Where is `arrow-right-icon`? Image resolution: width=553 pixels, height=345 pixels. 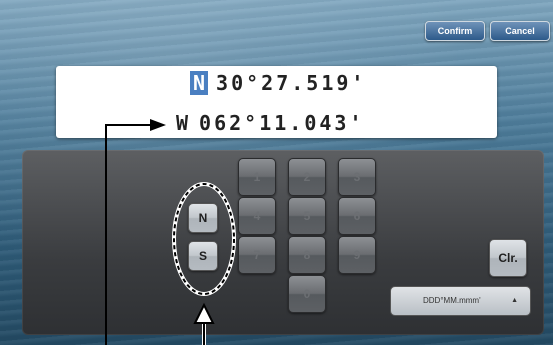
arrow-right-icon is located at coordinates (158, 125).